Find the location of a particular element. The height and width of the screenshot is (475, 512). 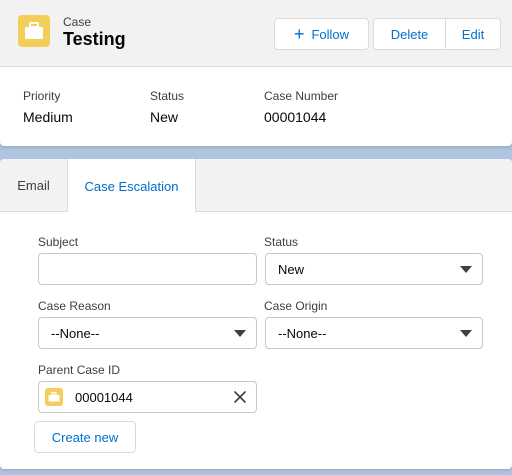

highlight-field-status: Status New is located at coordinates (167, 107).